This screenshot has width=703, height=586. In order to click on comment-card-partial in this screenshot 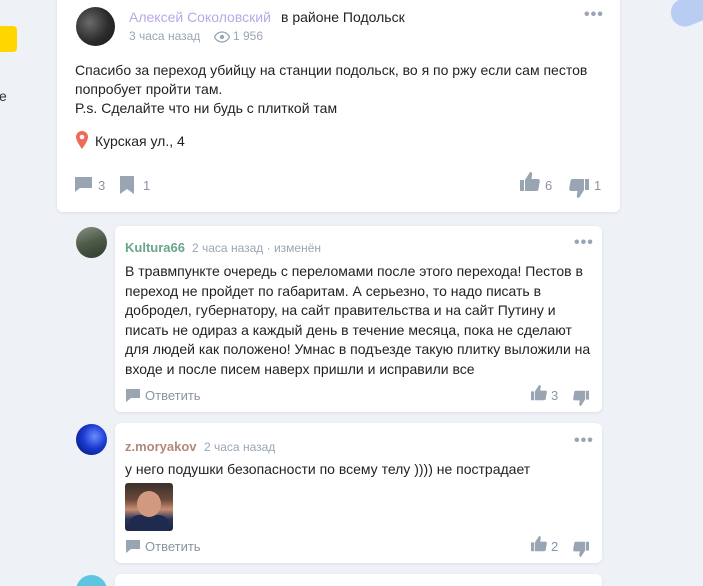, I will do `click(358, 580)`.